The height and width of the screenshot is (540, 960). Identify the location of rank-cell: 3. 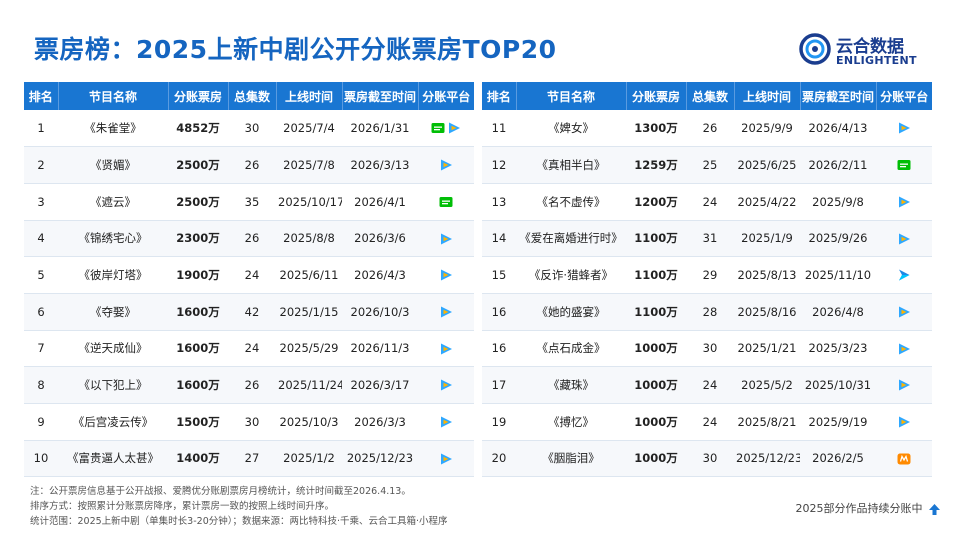
(41, 202).